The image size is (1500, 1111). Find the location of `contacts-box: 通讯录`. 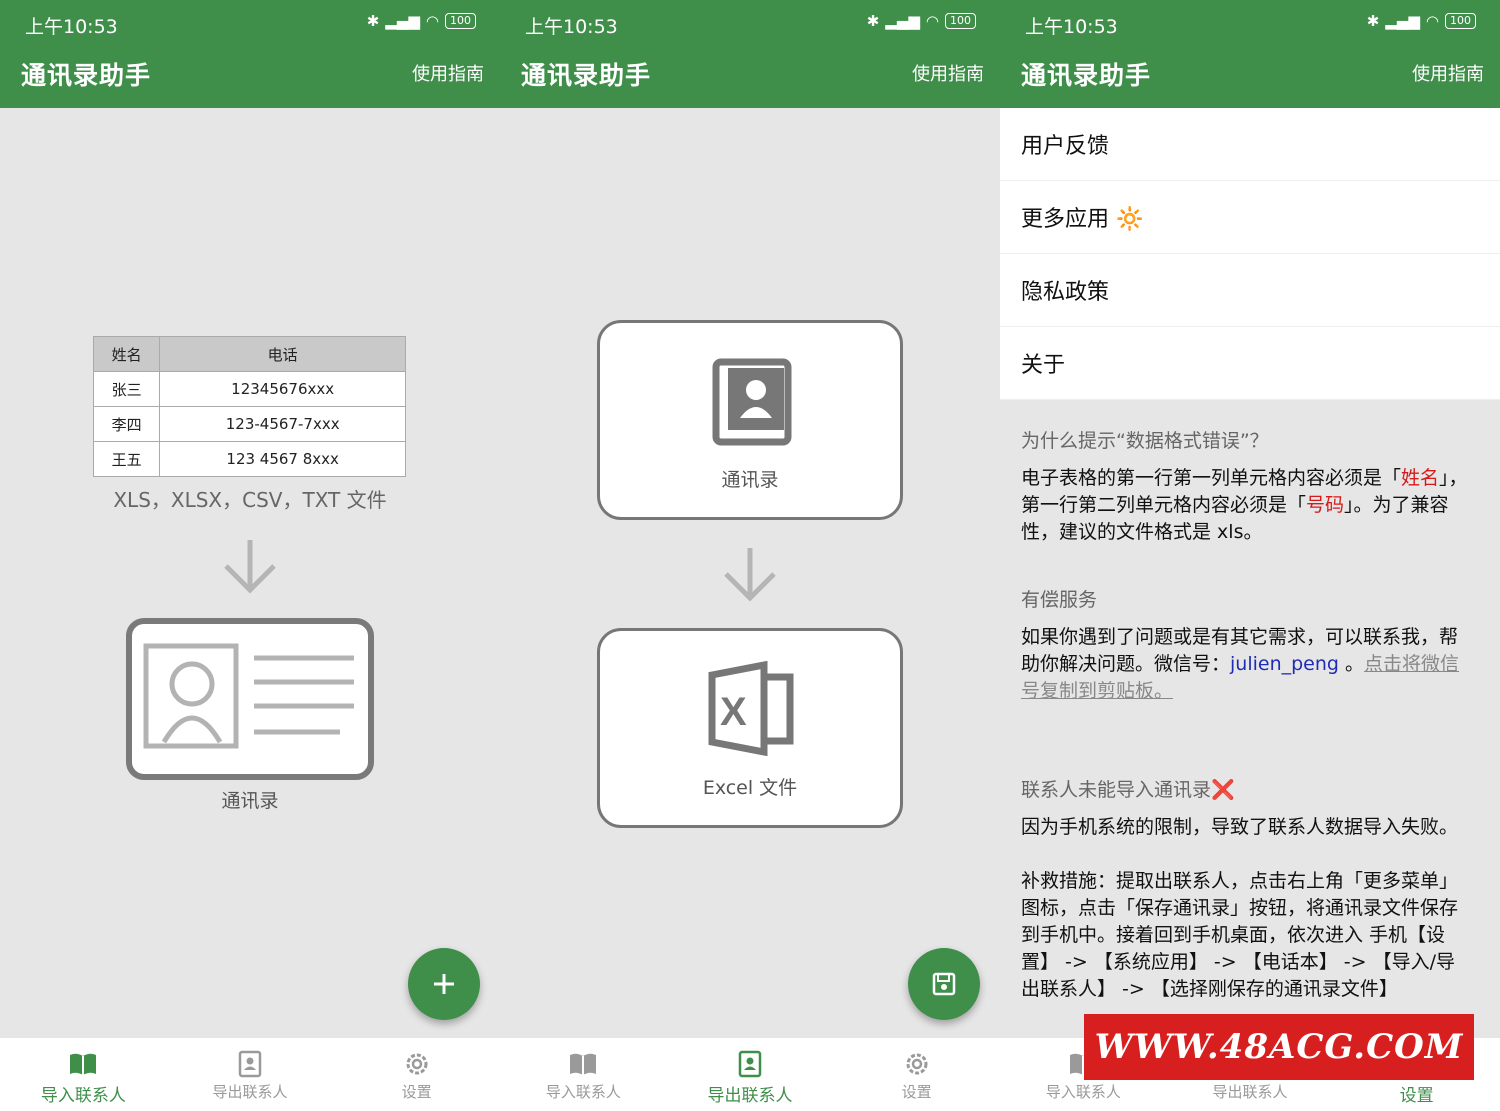

contacts-box: 通讯录 is located at coordinates (750, 420).